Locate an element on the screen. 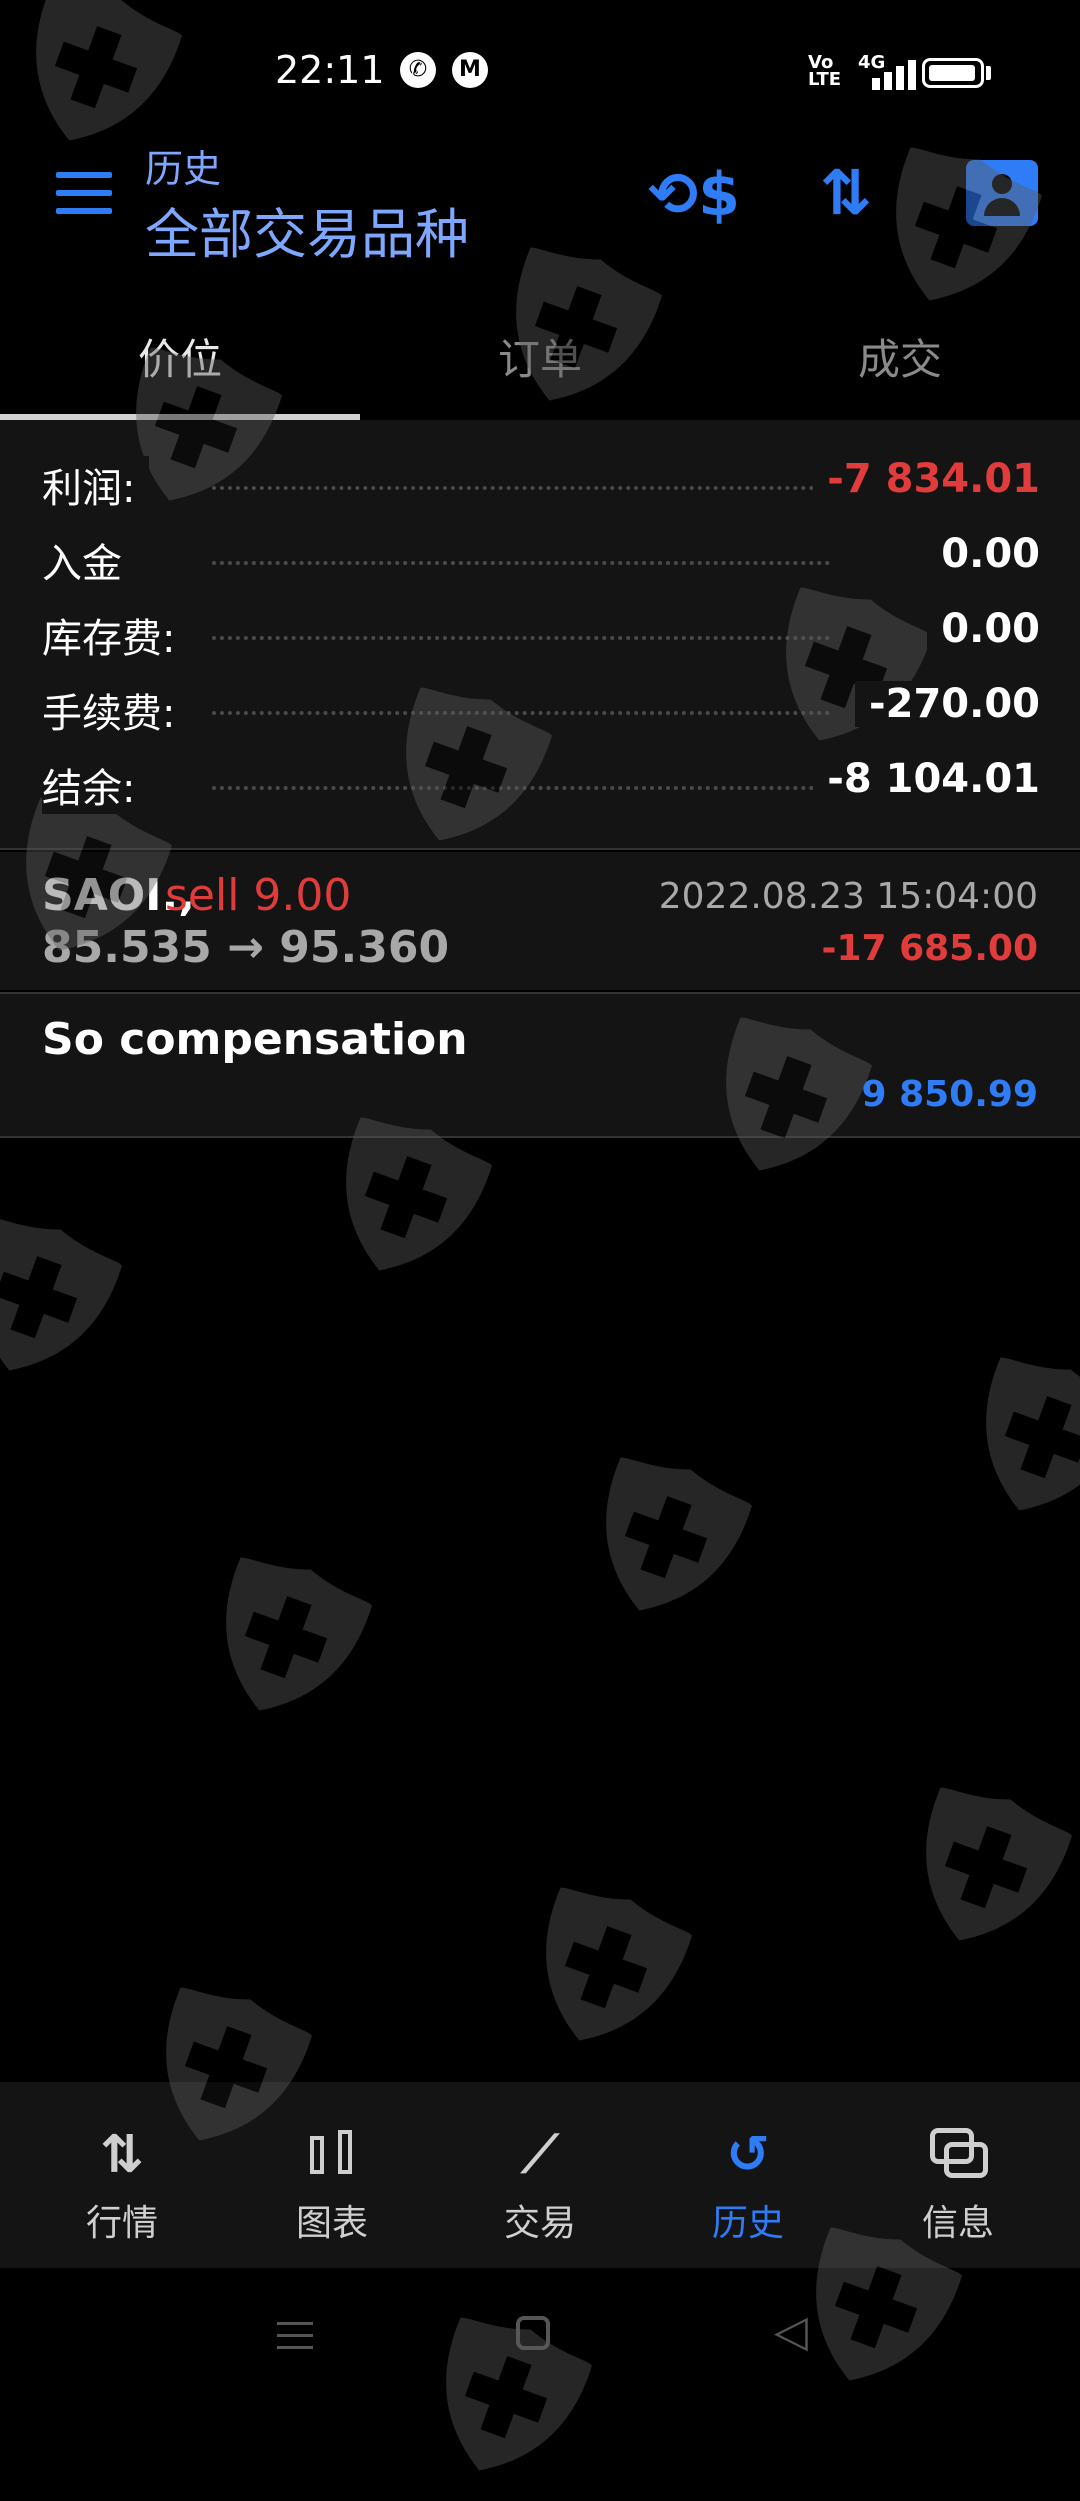 This screenshot has height=2501, width=1080. nav-quotes: ⇅ 行情 is located at coordinates (122, 2185).